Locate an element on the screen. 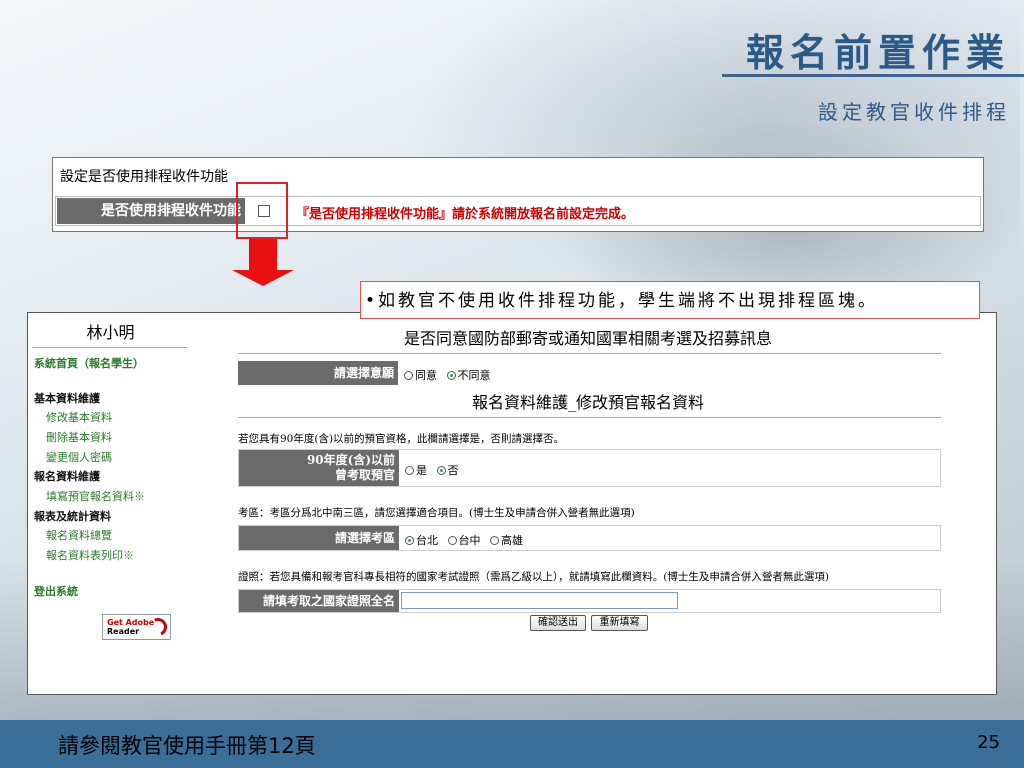  nav-registration-overview: 報名資料總覽 is located at coordinates (79, 535).